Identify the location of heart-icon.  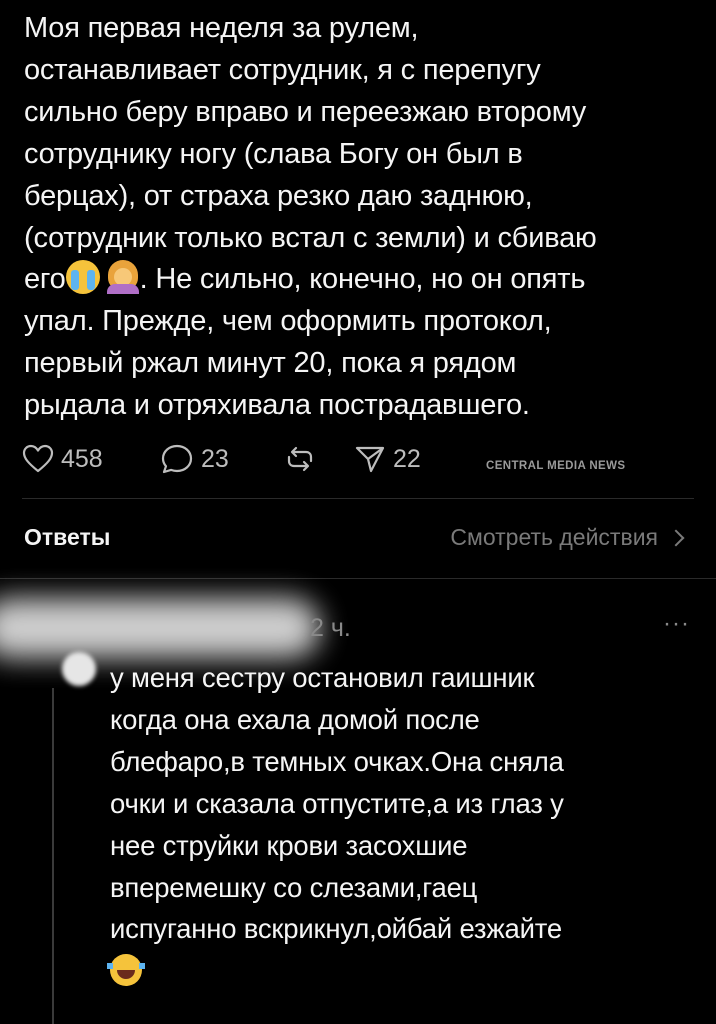
(38, 458).